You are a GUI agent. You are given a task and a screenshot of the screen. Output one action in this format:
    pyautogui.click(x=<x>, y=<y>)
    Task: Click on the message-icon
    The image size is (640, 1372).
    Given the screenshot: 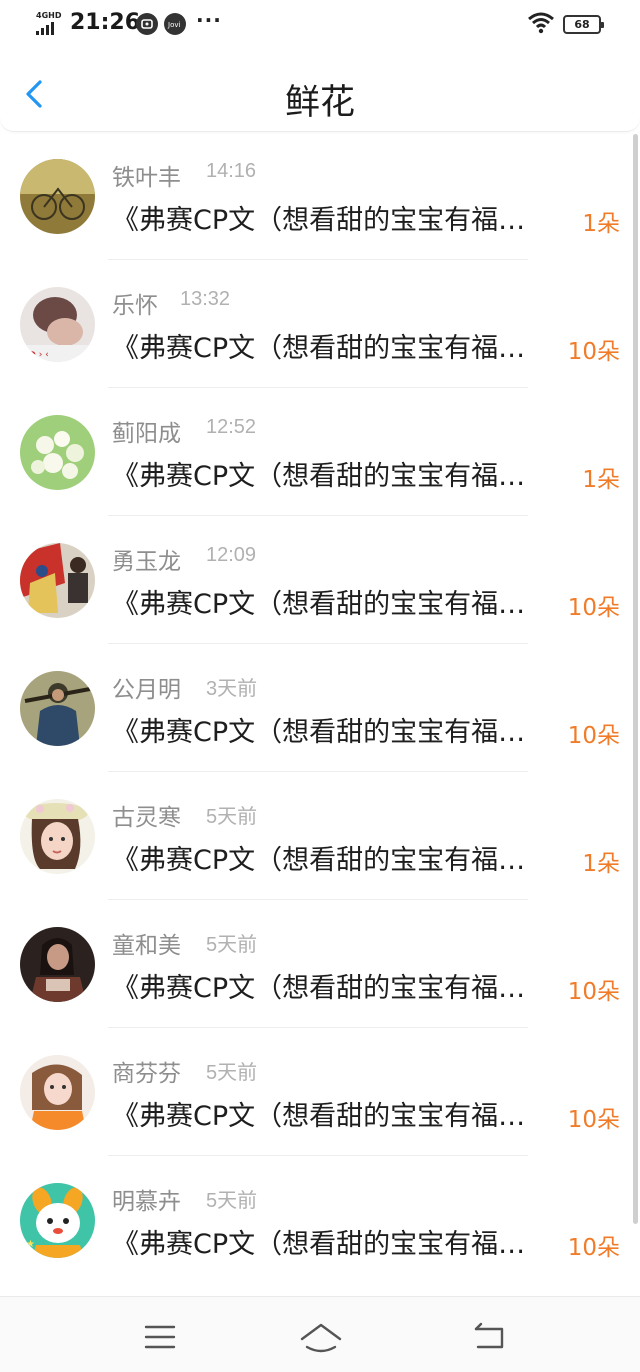 What is the action you would take?
    pyautogui.click(x=147, y=24)
    